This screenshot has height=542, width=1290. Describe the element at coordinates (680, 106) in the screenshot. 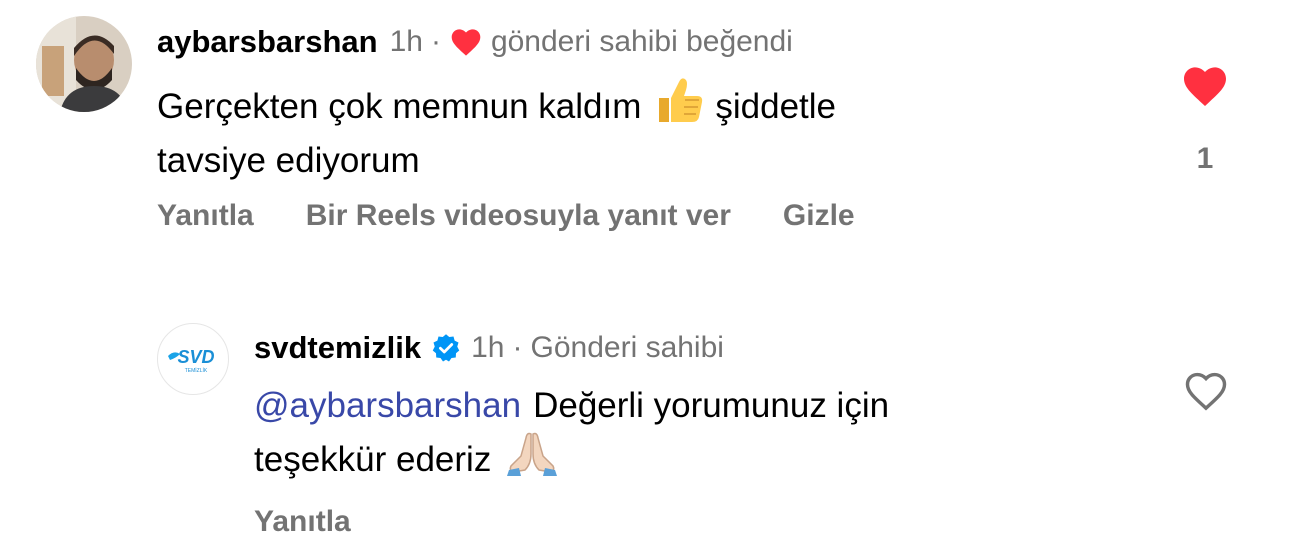

I see `thumbs-up-icon` at that location.